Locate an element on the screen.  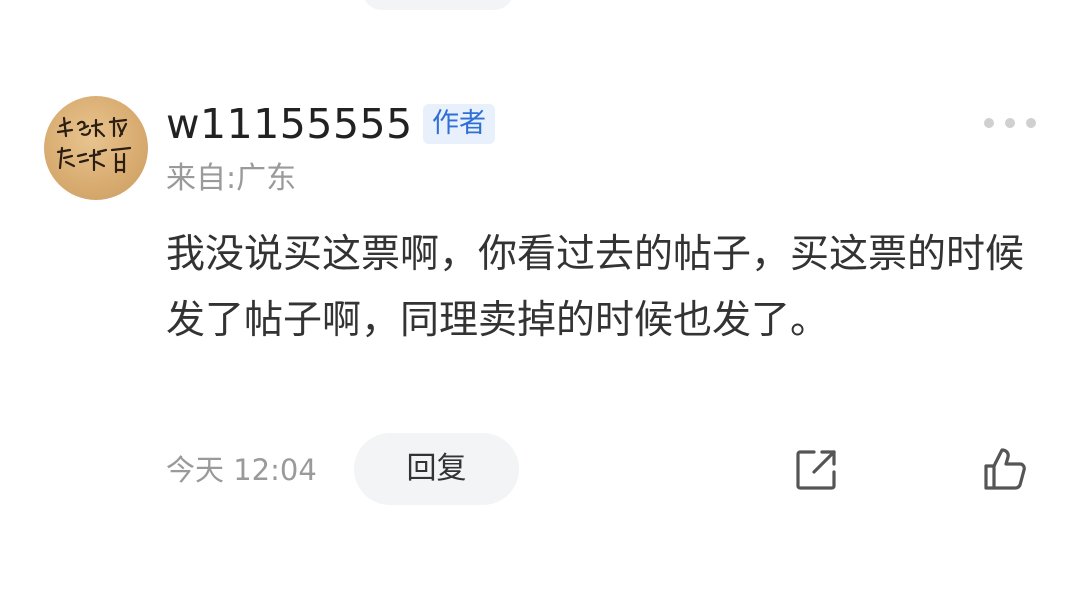
avatar is located at coordinates (96, 148).